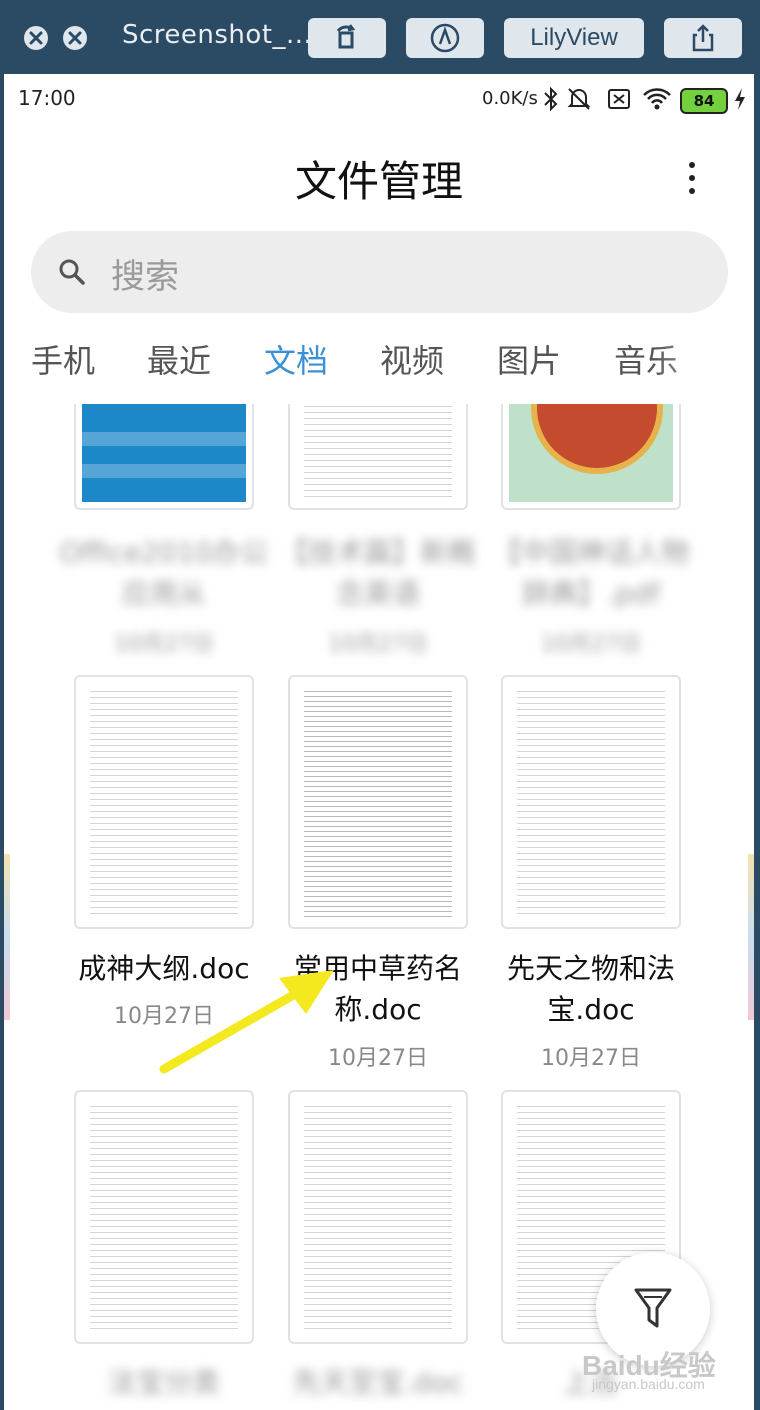 The image size is (760, 1410). I want to click on tab-images: 图片, so click(529, 359).